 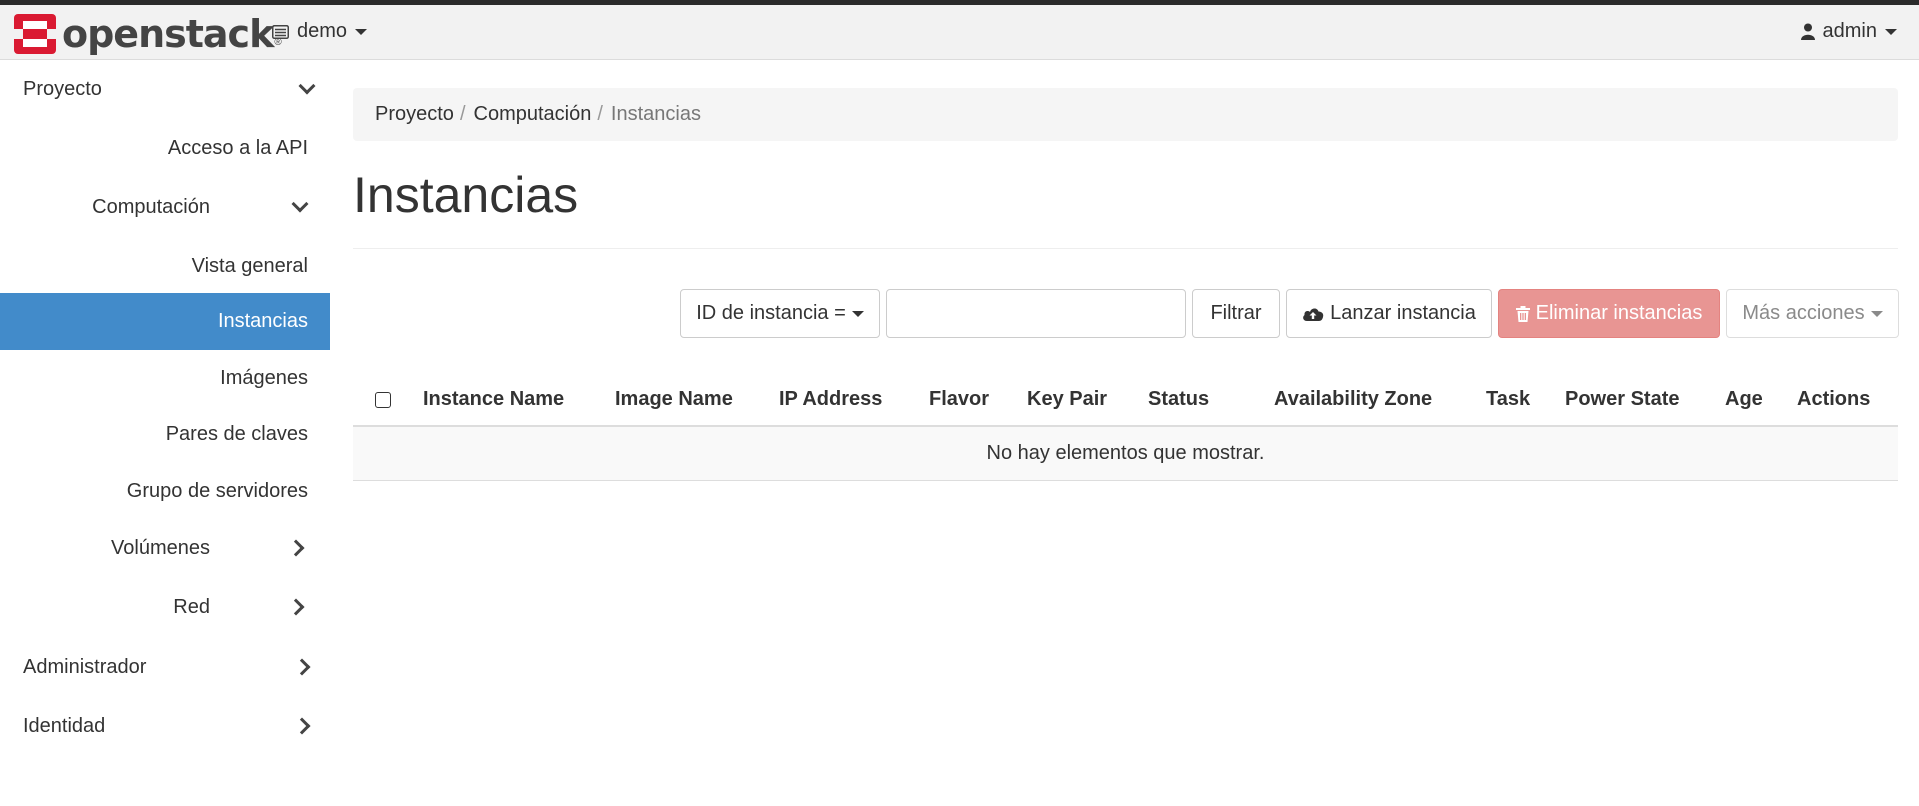 I want to click on user-menu: admin, so click(x=1848, y=31).